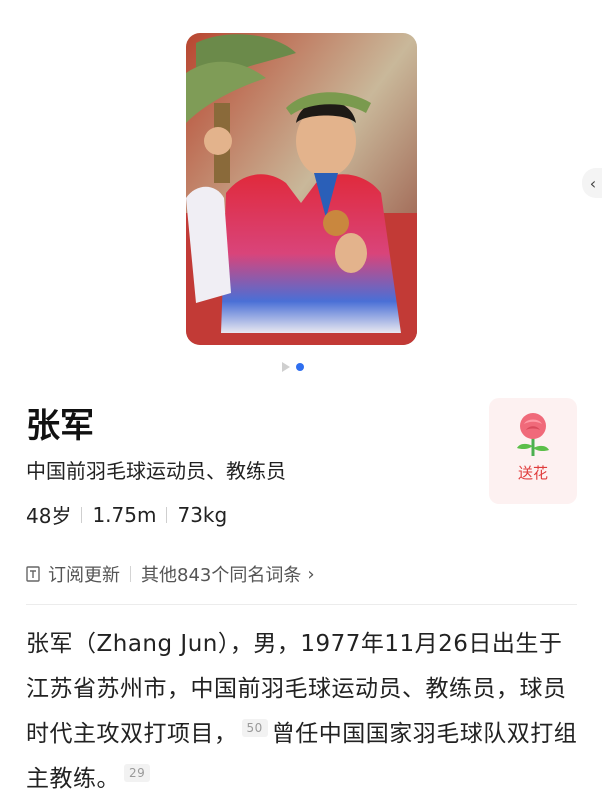 This screenshot has height=802, width=602. I want to click on send-flower-button: 送花, so click(533, 451).